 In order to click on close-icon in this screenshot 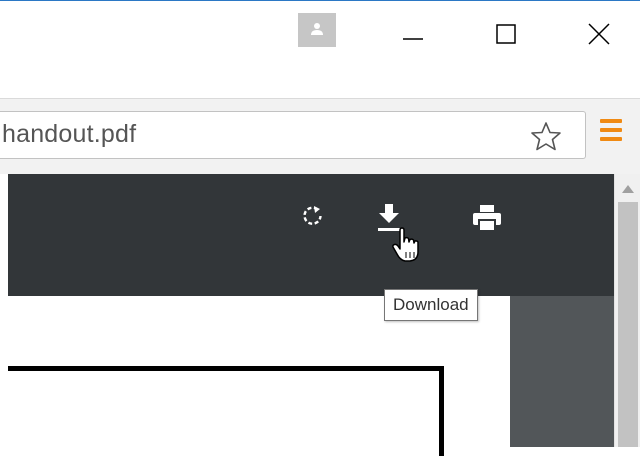, I will do `click(599, 34)`.